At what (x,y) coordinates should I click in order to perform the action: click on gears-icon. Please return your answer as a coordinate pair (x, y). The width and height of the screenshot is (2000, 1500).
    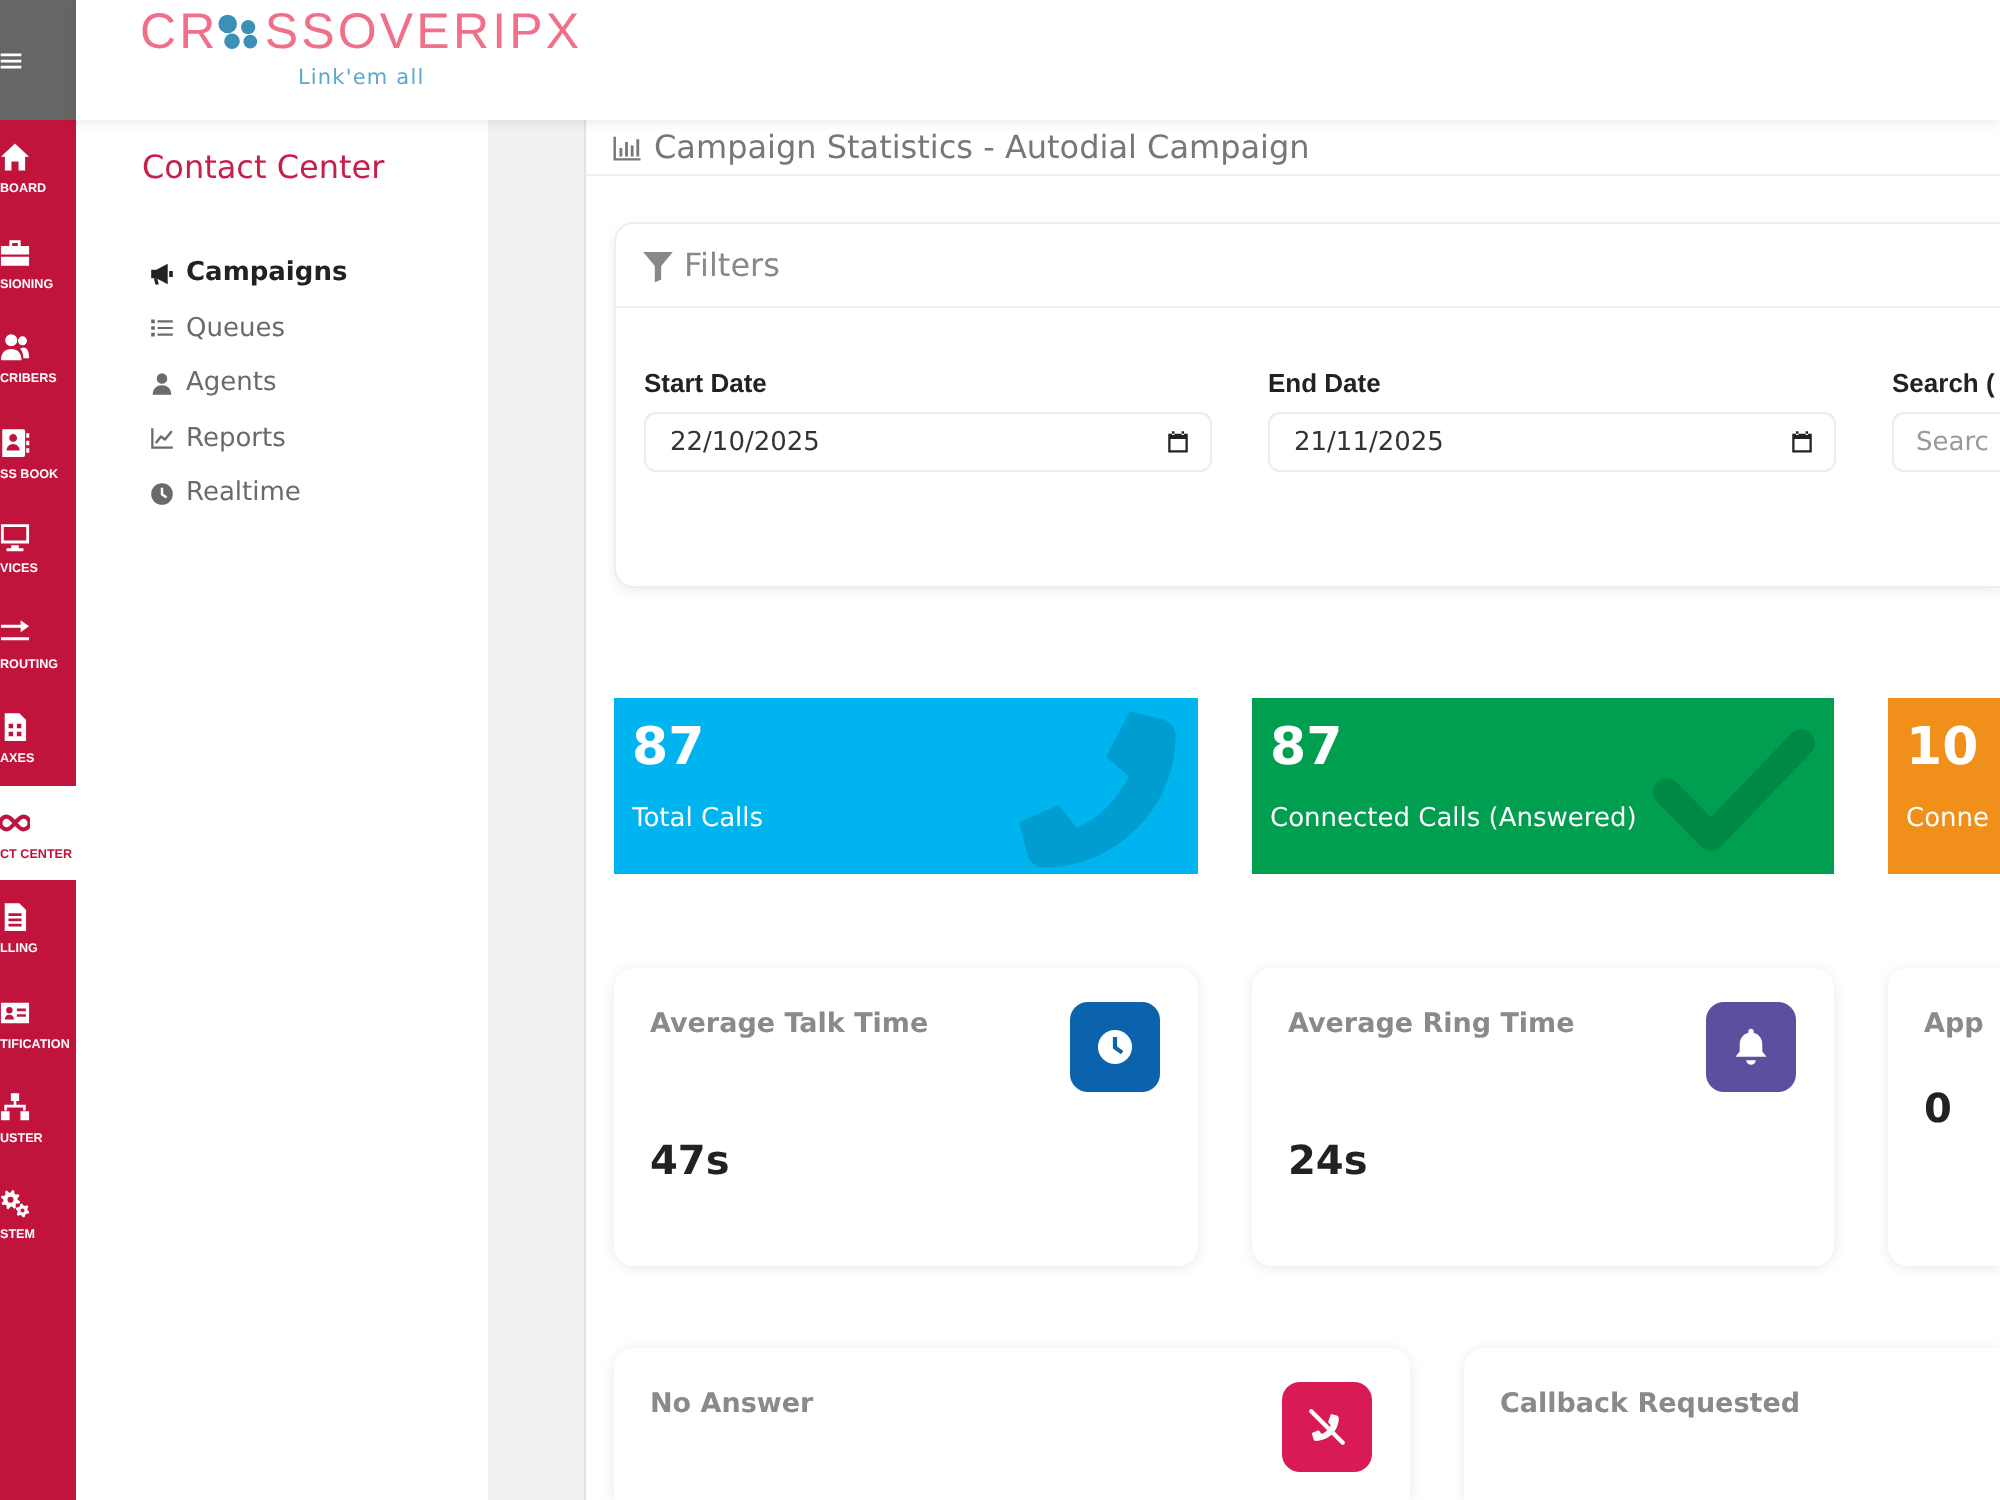
    Looking at the image, I should click on (15, 1202).